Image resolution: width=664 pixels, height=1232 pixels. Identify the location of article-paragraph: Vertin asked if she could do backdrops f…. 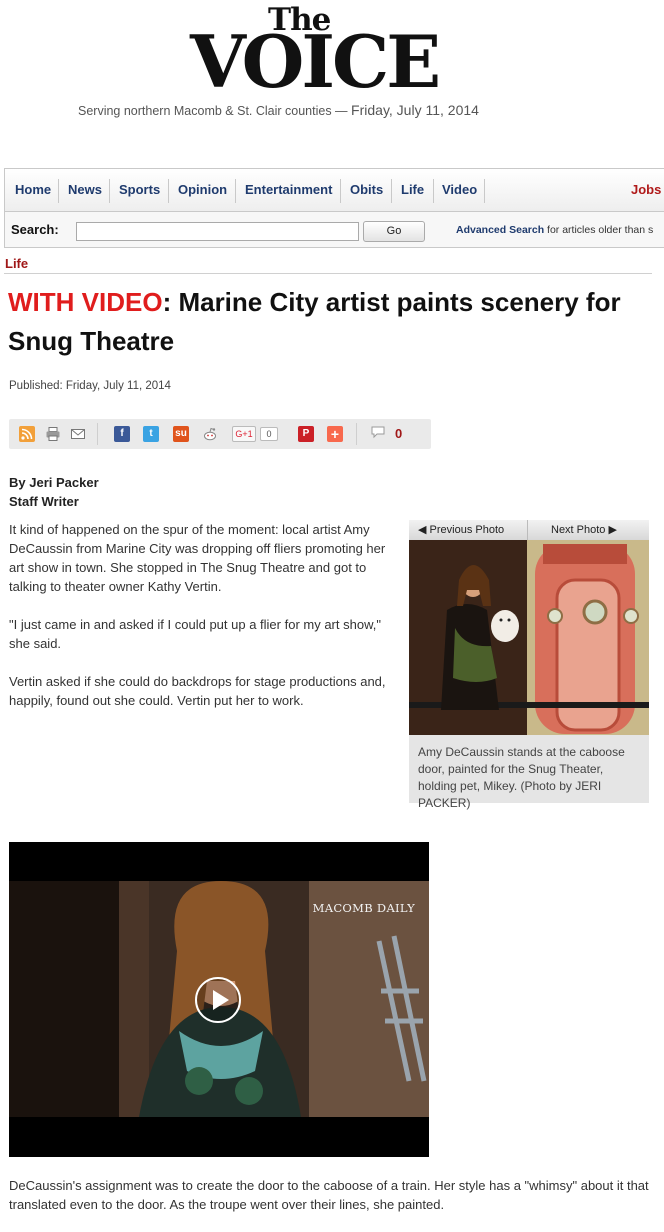
(197, 691).